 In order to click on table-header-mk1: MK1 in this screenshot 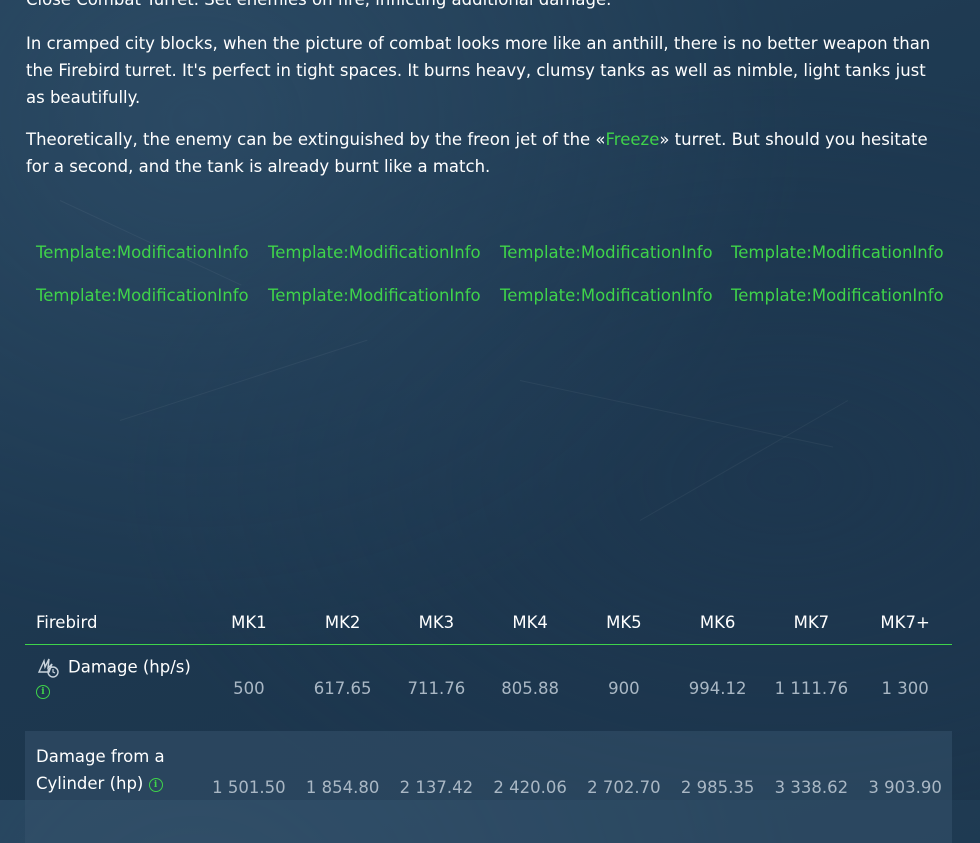, I will do `click(249, 622)`.